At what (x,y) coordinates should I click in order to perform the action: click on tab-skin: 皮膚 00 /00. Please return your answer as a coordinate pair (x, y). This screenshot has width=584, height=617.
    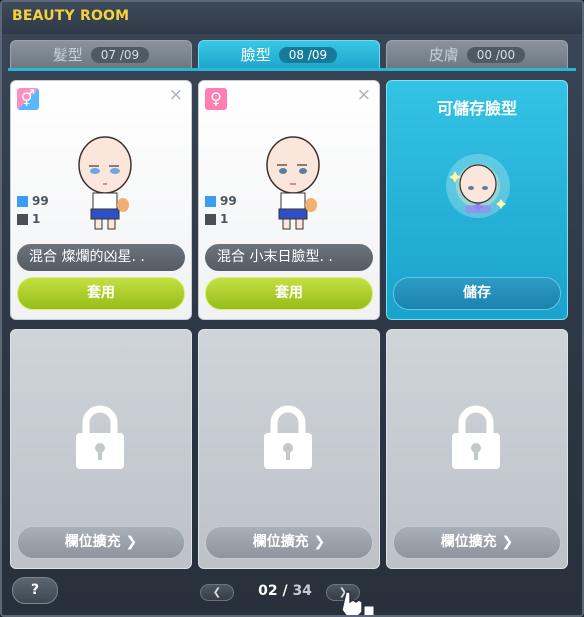
    Looking at the image, I should click on (477, 54).